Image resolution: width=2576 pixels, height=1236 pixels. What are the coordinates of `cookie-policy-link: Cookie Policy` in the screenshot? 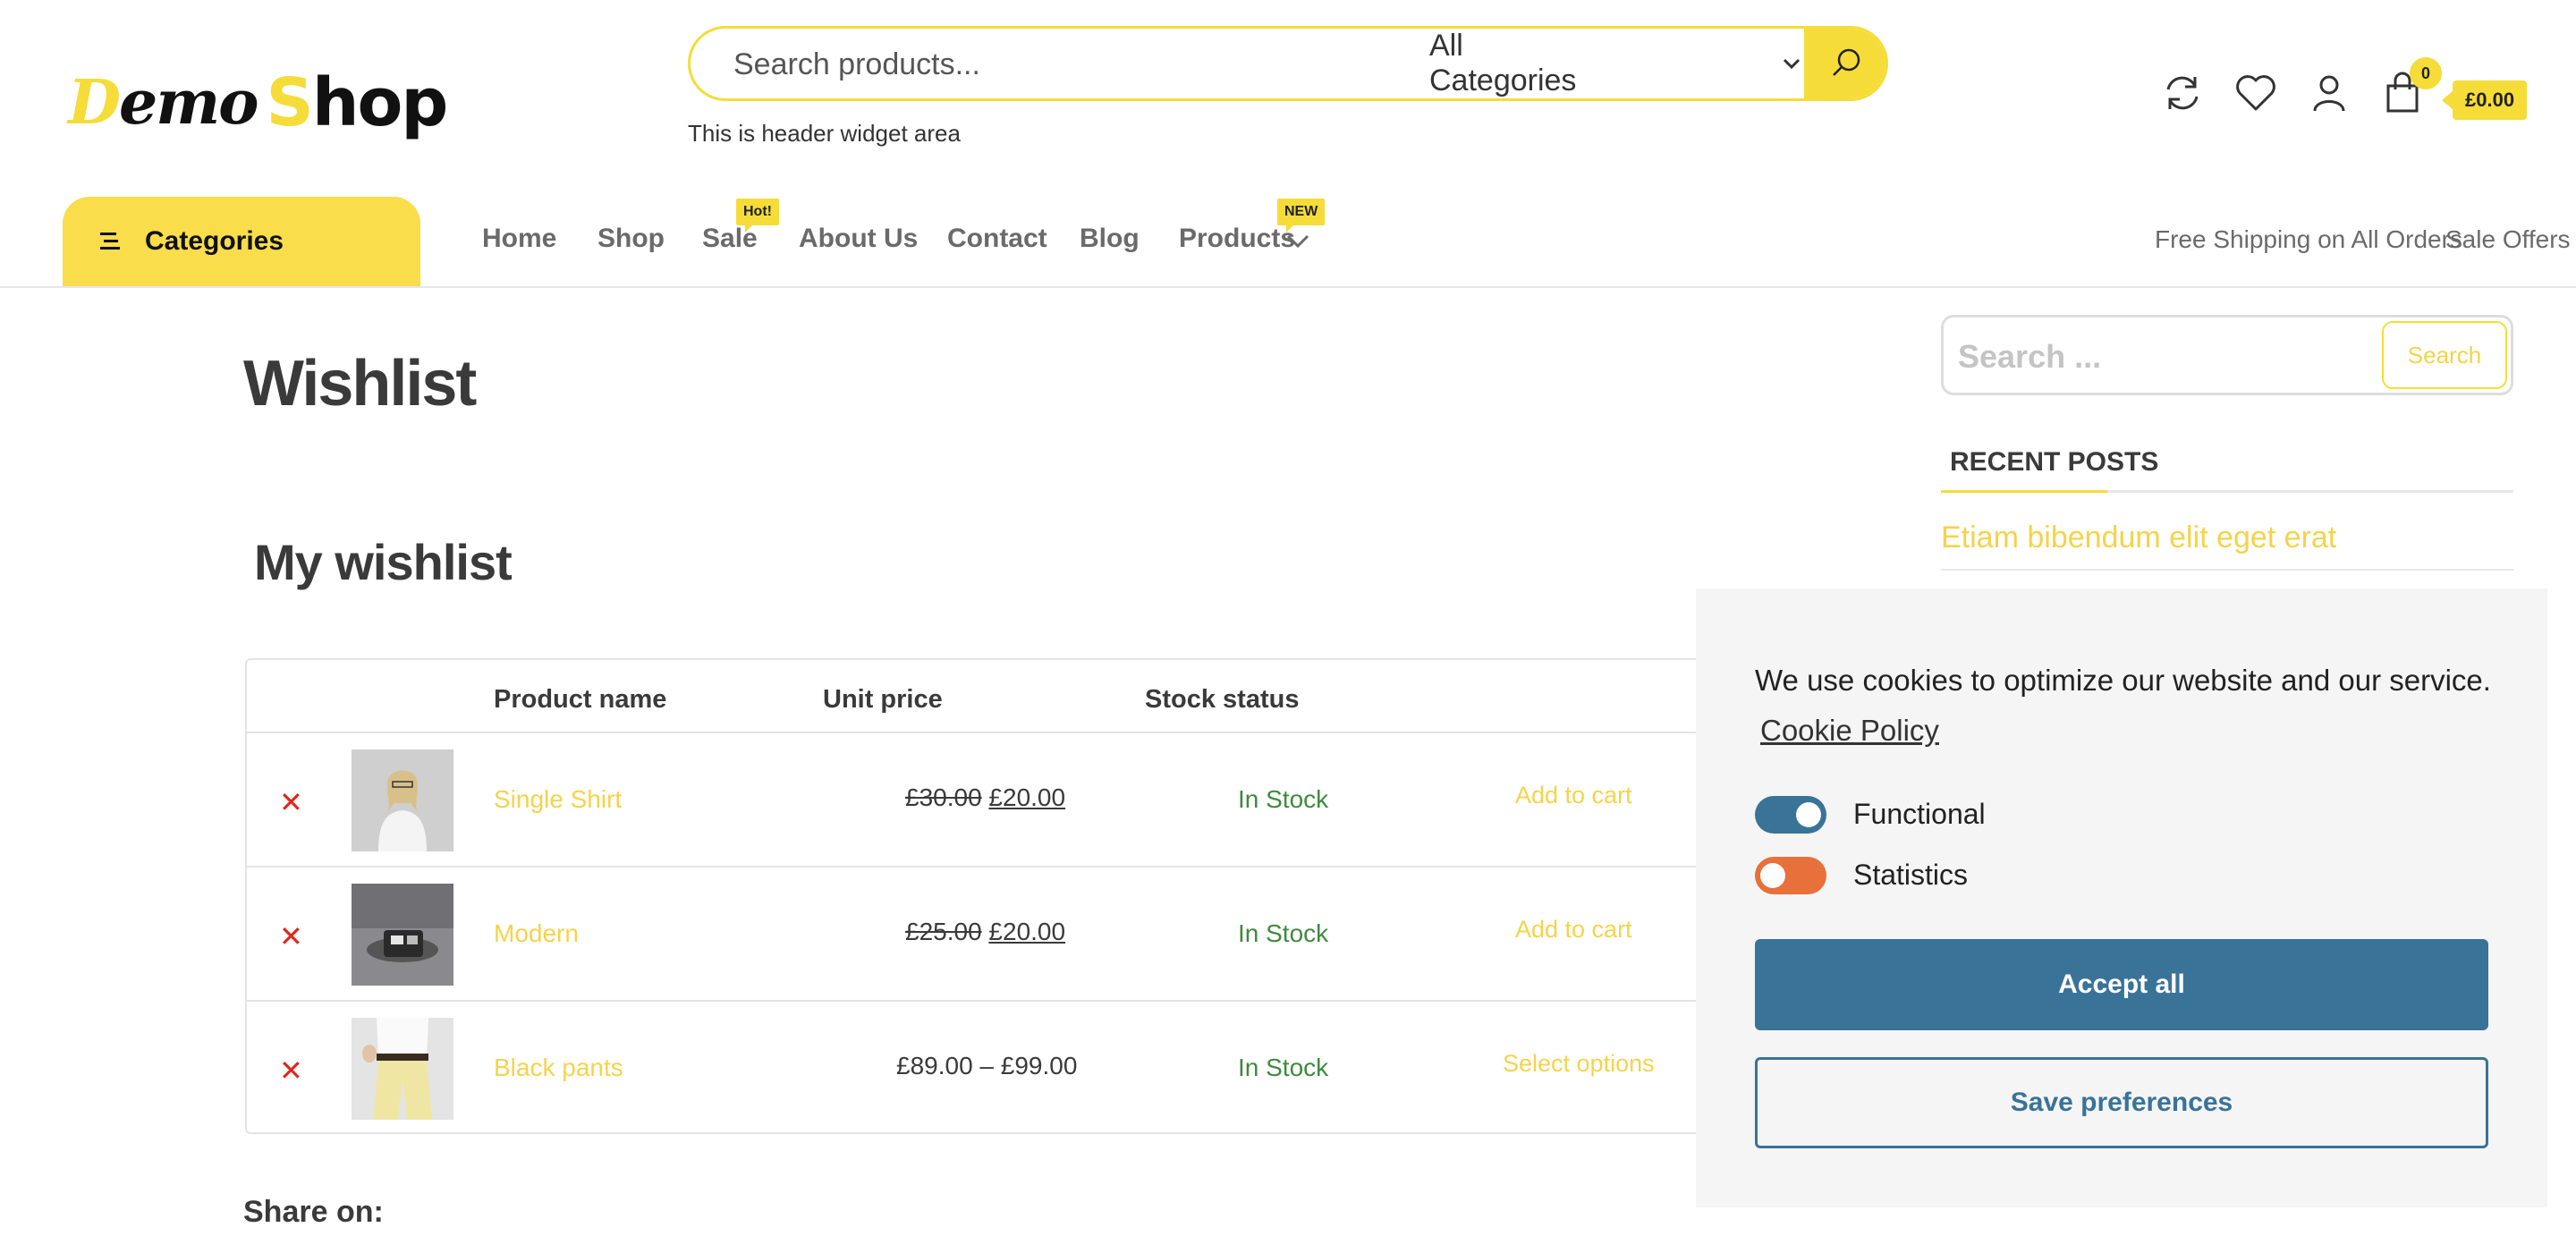 It's located at (1849, 731).